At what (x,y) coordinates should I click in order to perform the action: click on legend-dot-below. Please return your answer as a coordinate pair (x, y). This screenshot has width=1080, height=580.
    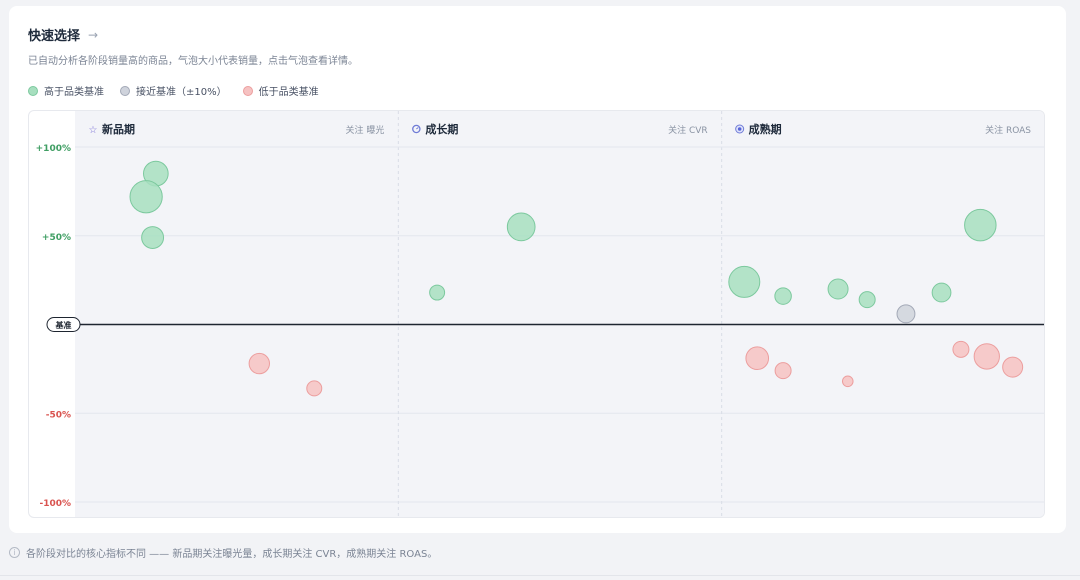
    Looking at the image, I should click on (247, 90).